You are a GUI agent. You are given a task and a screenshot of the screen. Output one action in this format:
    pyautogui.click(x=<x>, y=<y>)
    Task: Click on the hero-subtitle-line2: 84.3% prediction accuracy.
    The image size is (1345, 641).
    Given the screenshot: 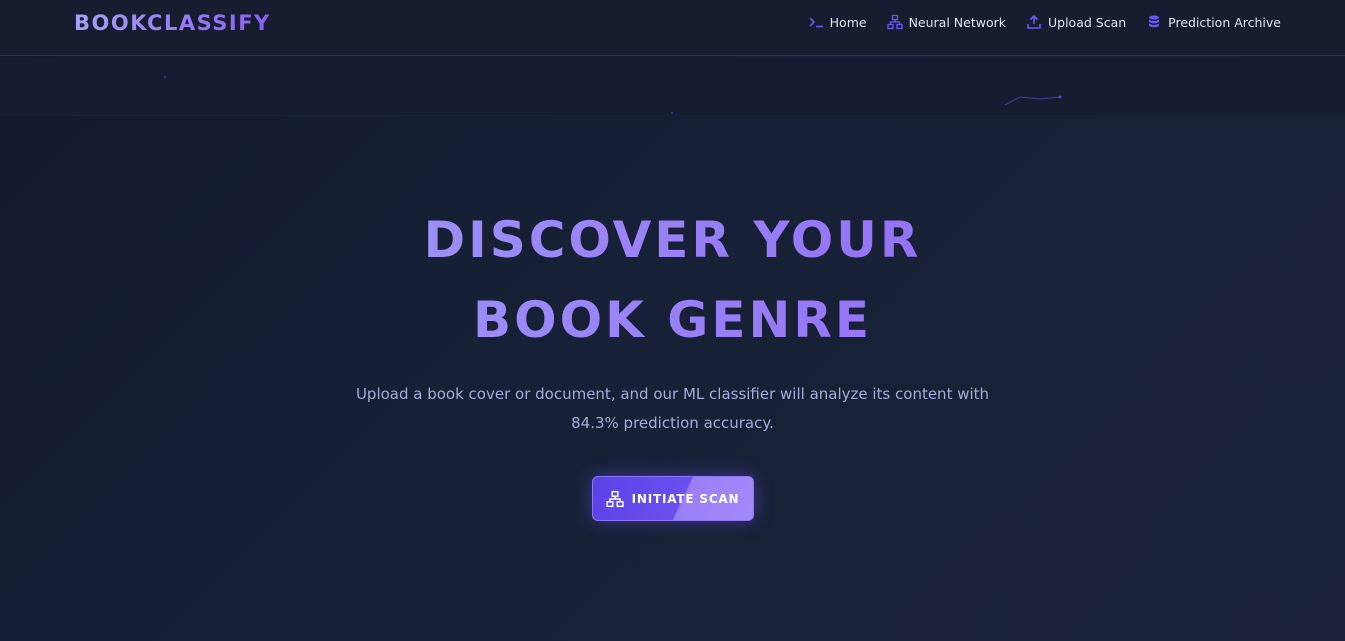 What is the action you would take?
    pyautogui.click(x=672, y=423)
    